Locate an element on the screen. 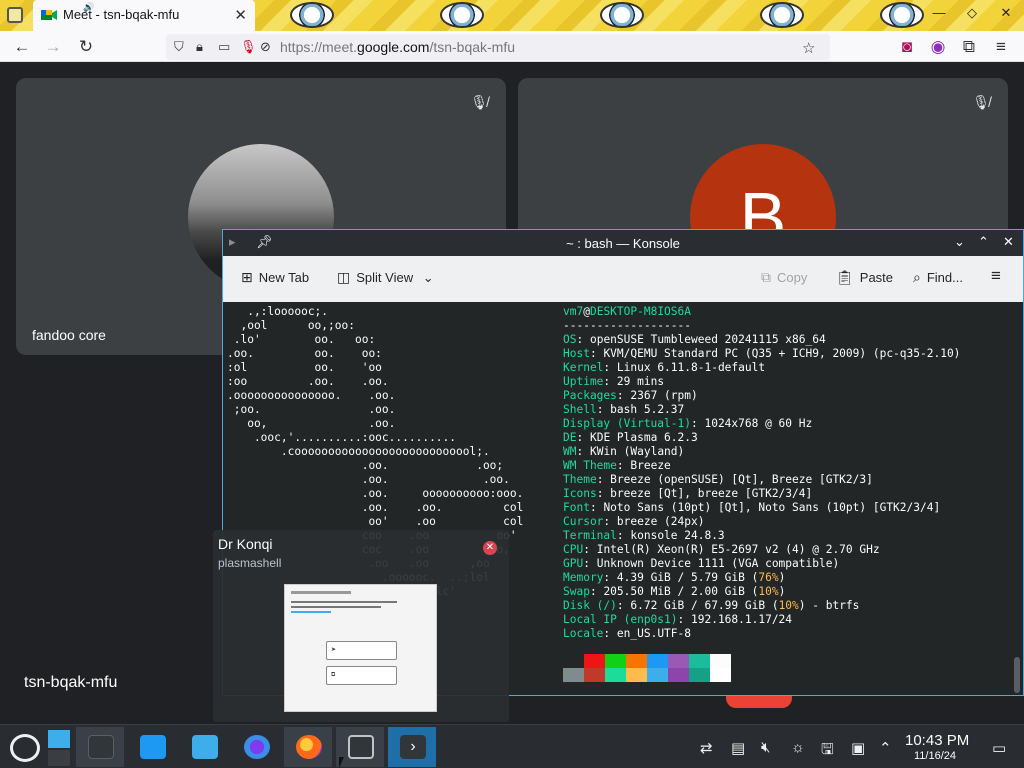 This screenshot has height=768, width=1024. taskbar-konsole: › is located at coordinates (412, 747).